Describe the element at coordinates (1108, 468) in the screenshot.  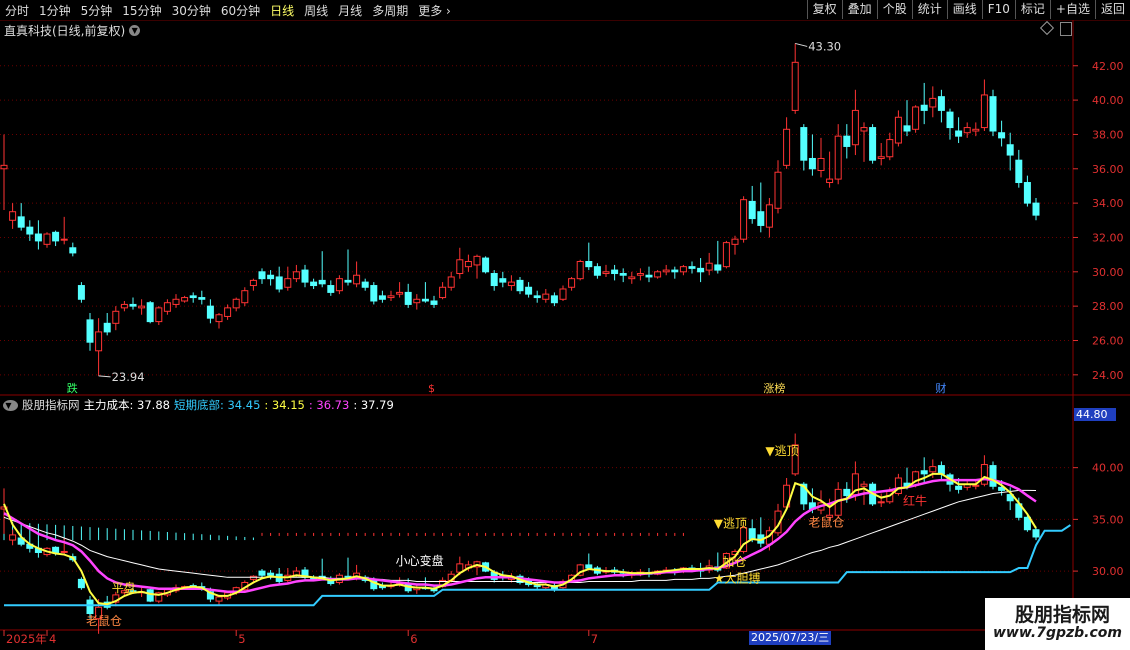
I see `sub-tick-label: 40.00` at that location.